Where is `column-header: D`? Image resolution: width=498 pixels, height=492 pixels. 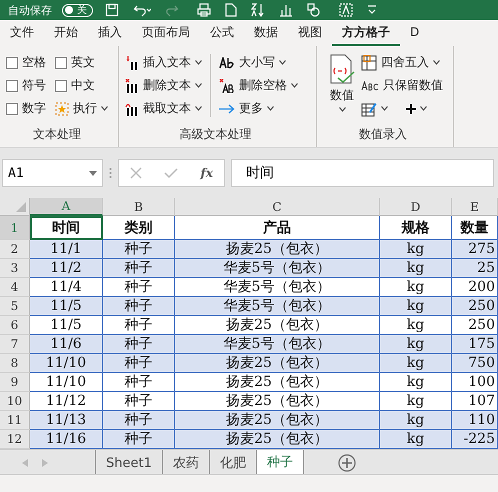
column-header: D is located at coordinates (416, 207).